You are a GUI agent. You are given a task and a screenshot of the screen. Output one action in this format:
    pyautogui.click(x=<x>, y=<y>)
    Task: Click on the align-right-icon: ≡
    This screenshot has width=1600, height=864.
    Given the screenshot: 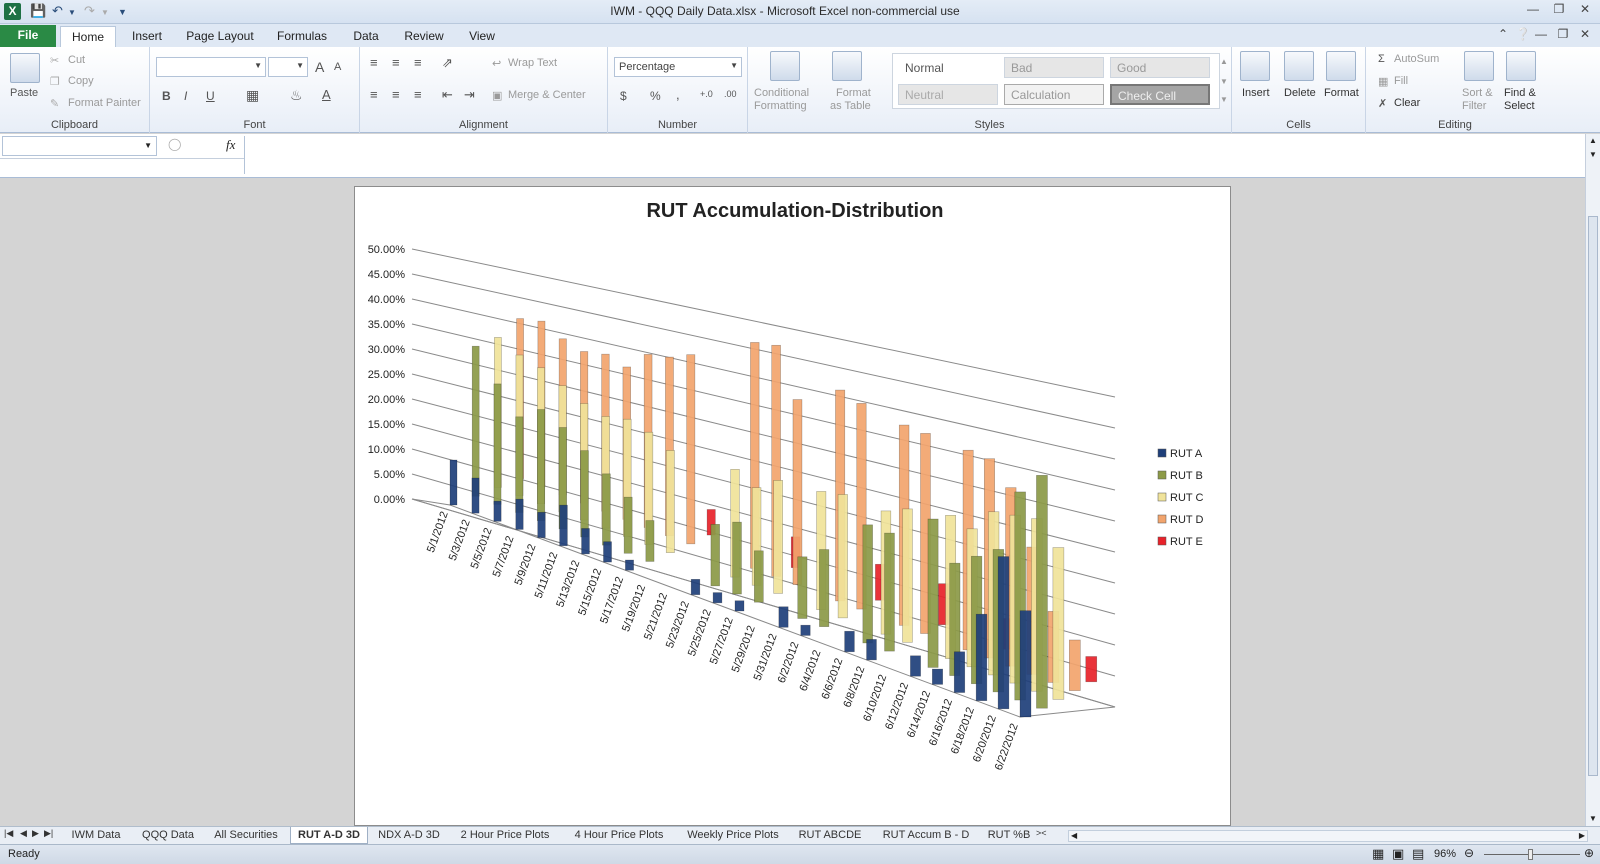 What is the action you would take?
    pyautogui.click(x=418, y=94)
    